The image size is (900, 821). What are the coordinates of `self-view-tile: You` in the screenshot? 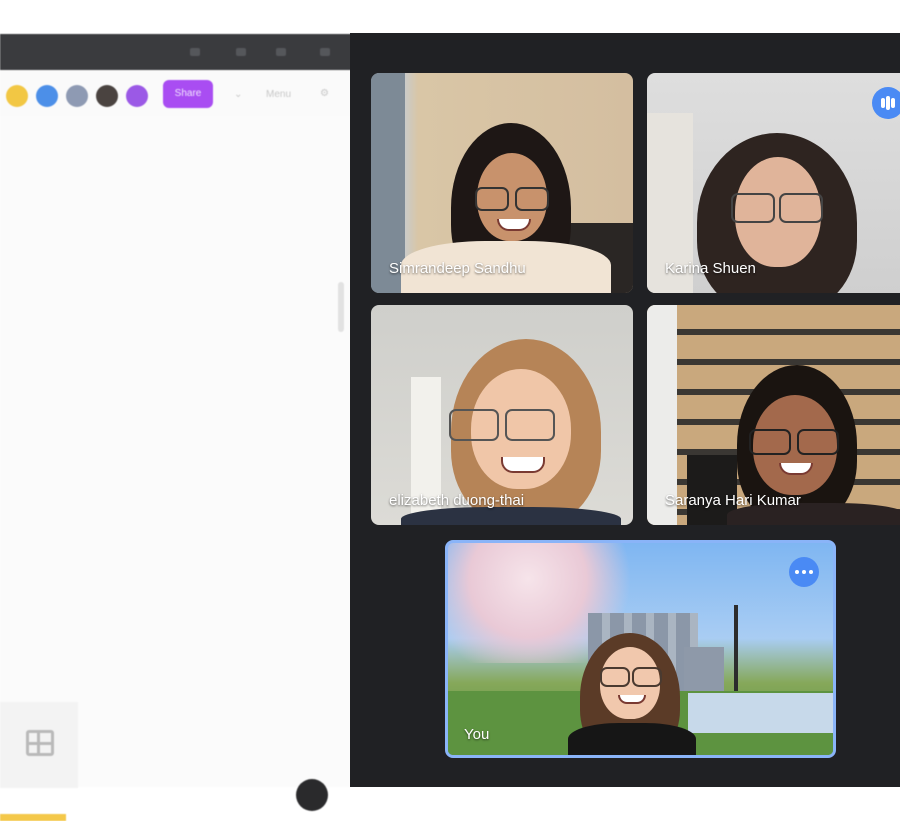 It's located at (640, 649).